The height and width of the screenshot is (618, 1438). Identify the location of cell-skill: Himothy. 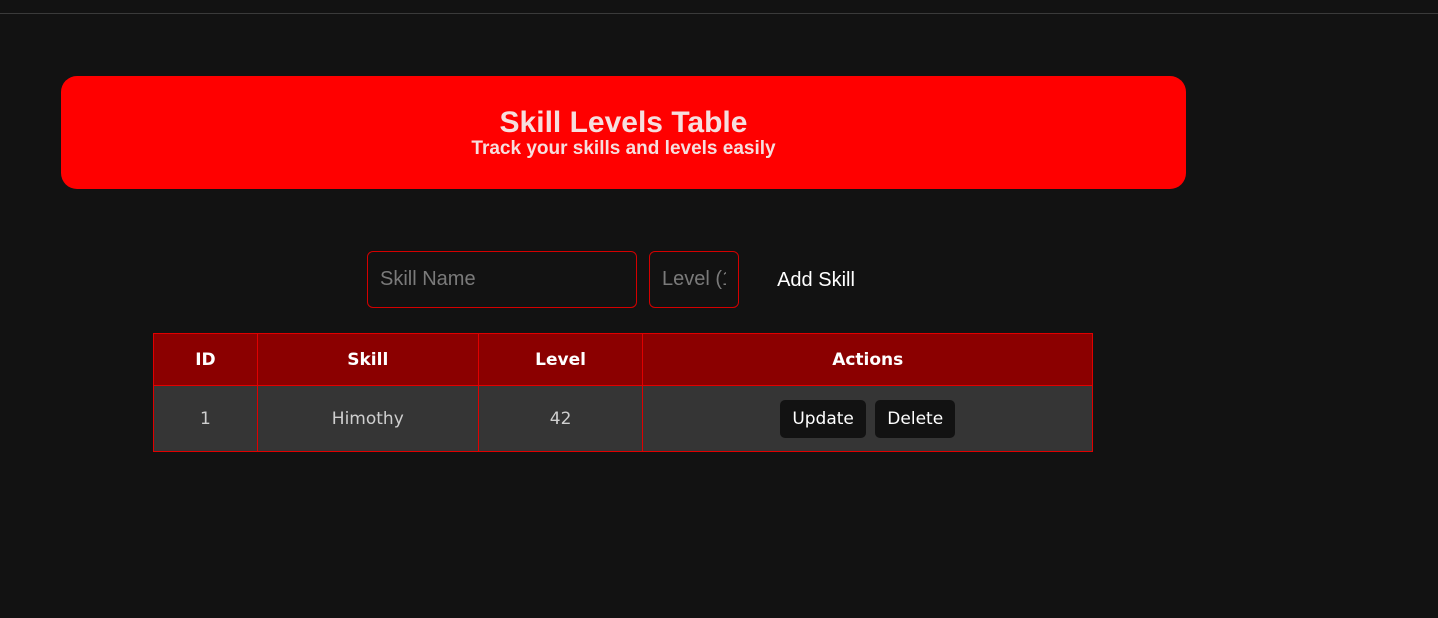
(367, 418).